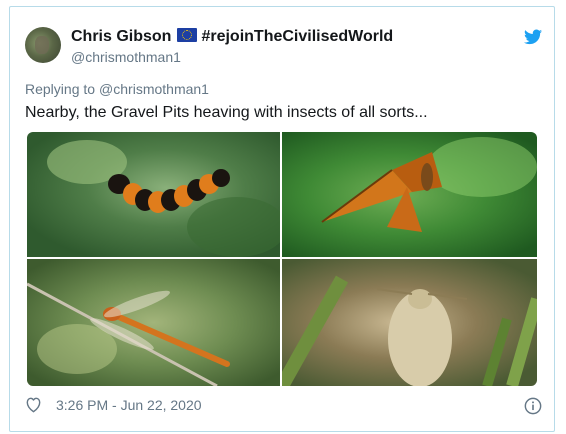 The height and width of the screenshot is (434, 566). What do you see at coordinates (297, 36) in the screenshot?
I see `author-name-hashtag: #rejoinTheCivilisedWorld` at bounding box center [297, 36].